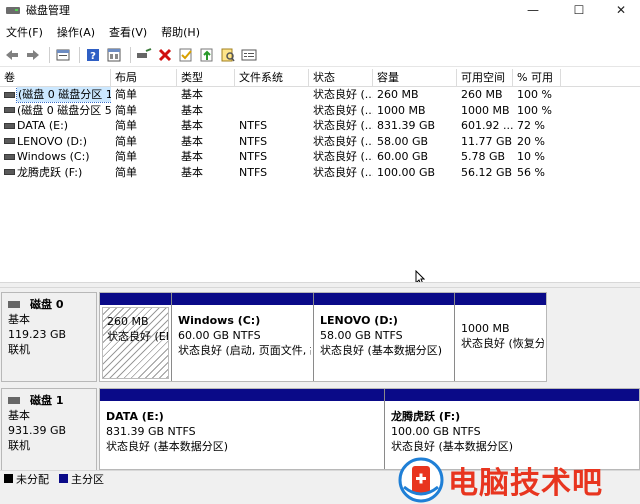 This screenshot has width=640, height=504. I want to click on forward-icon, so click(33, 55).